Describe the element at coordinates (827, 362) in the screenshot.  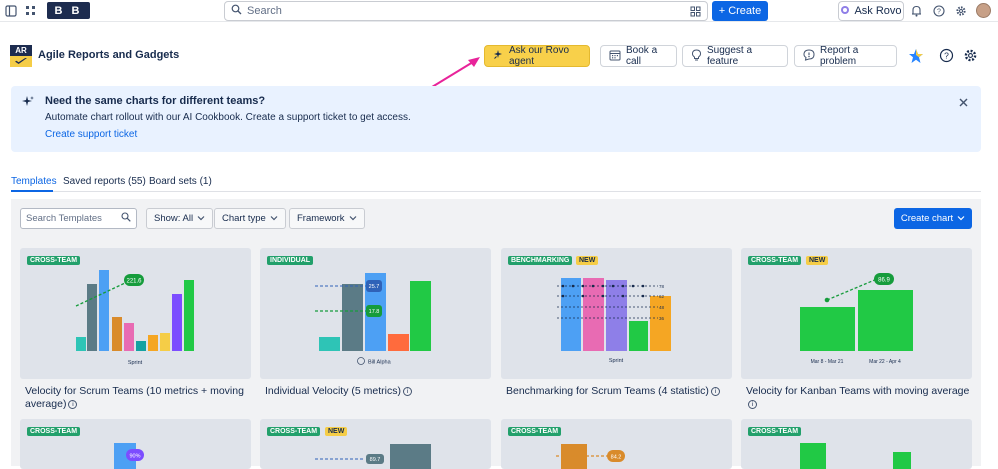
I see `thumb-axis-label: Mar 8 - Mar 21` at that location.